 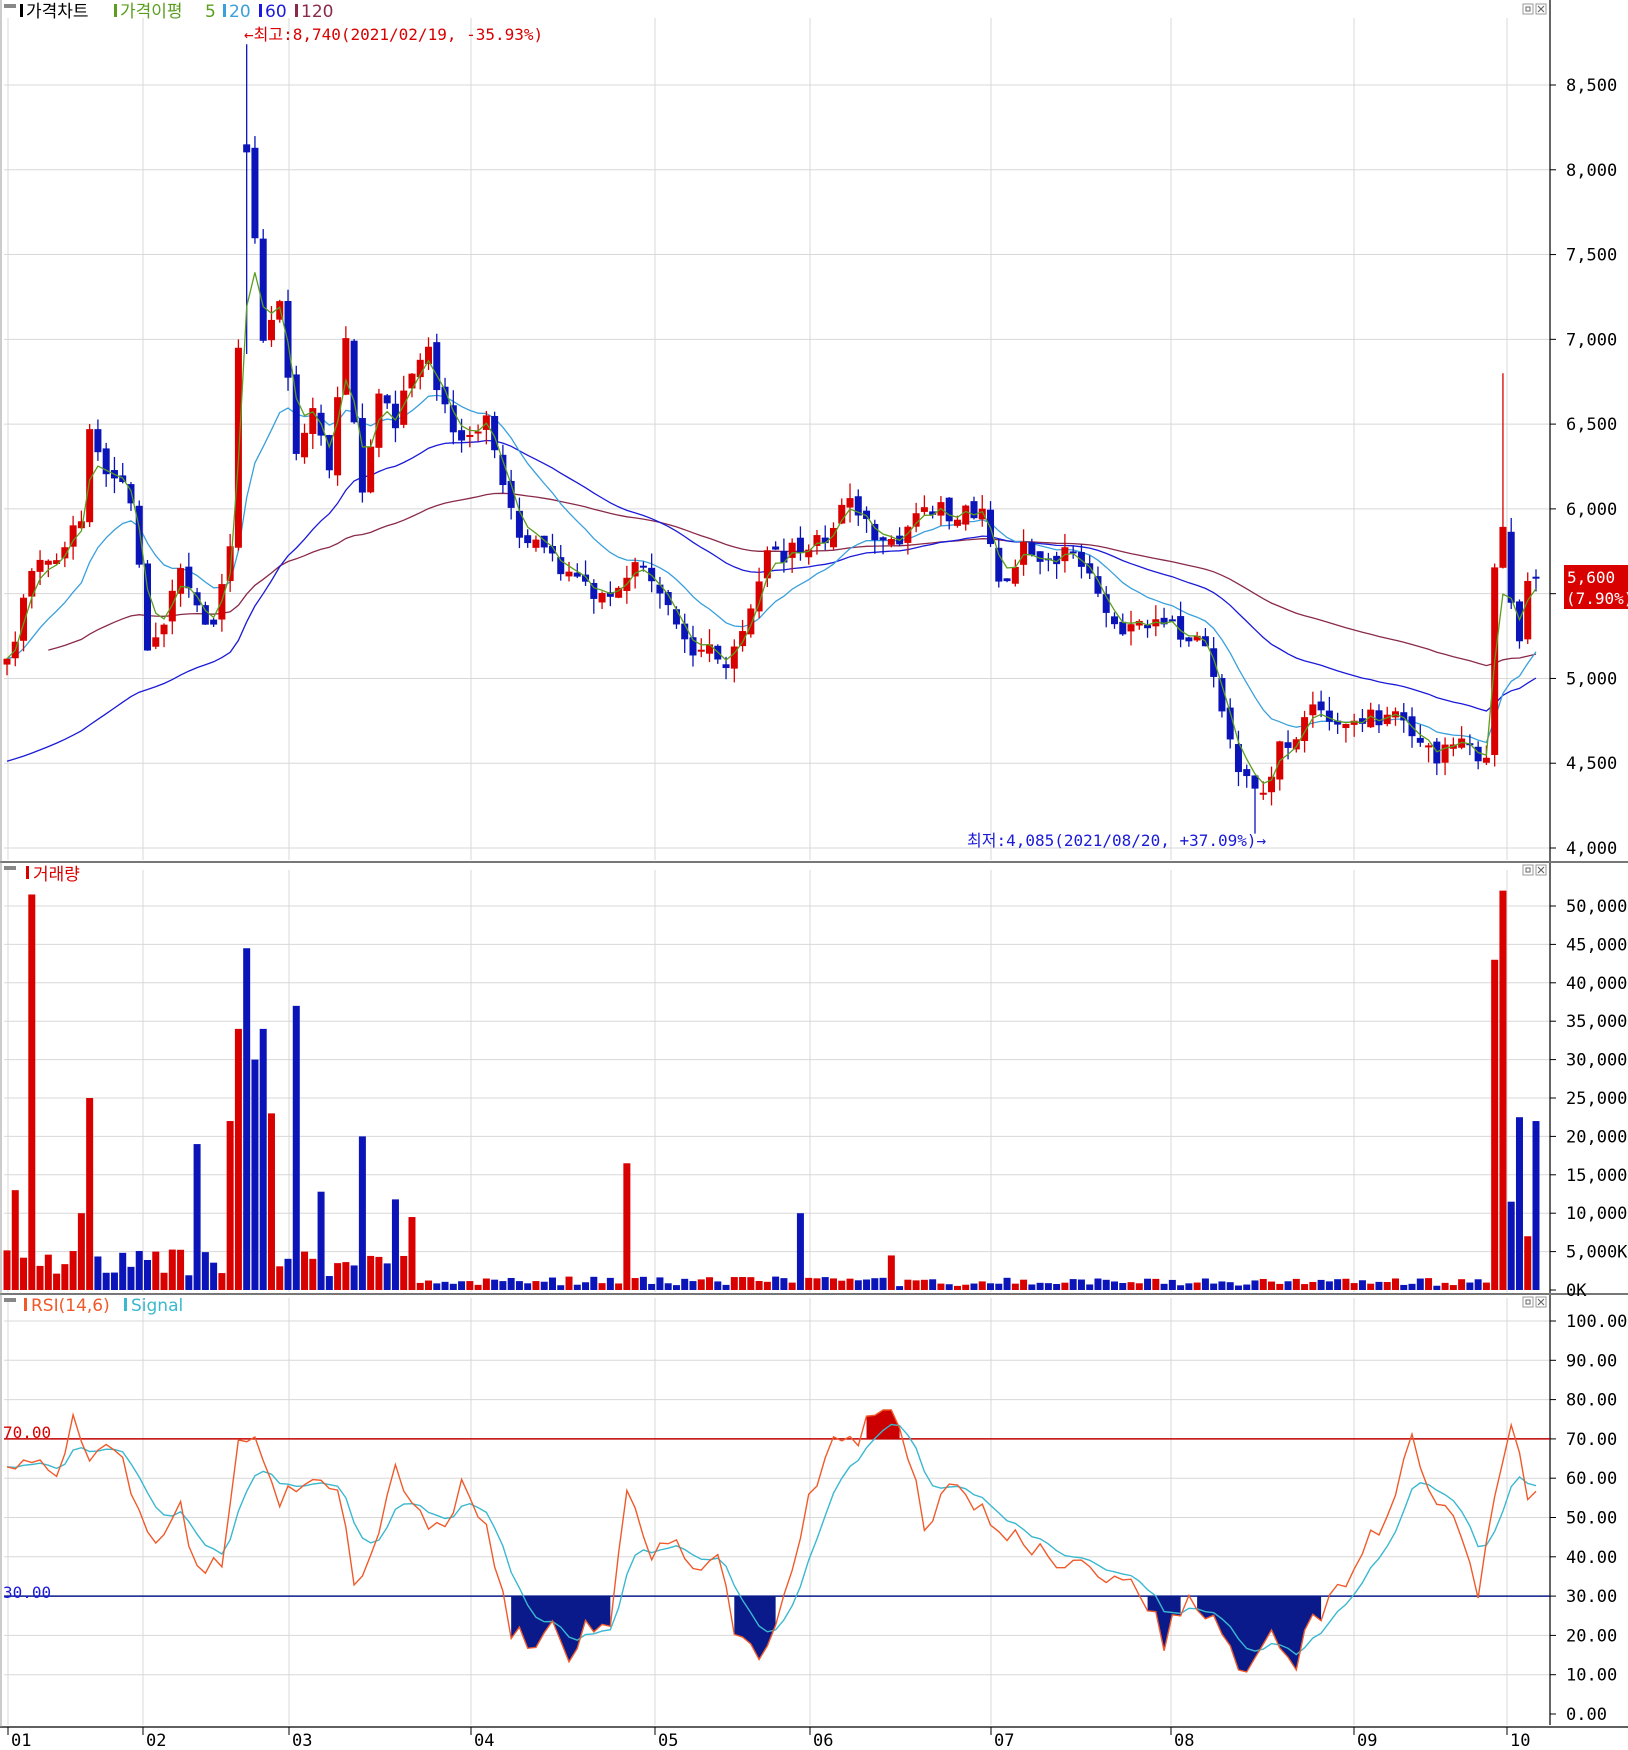 I want to click on rsi-y-tick-label: 20.00, so click(x=1591, y=1636).